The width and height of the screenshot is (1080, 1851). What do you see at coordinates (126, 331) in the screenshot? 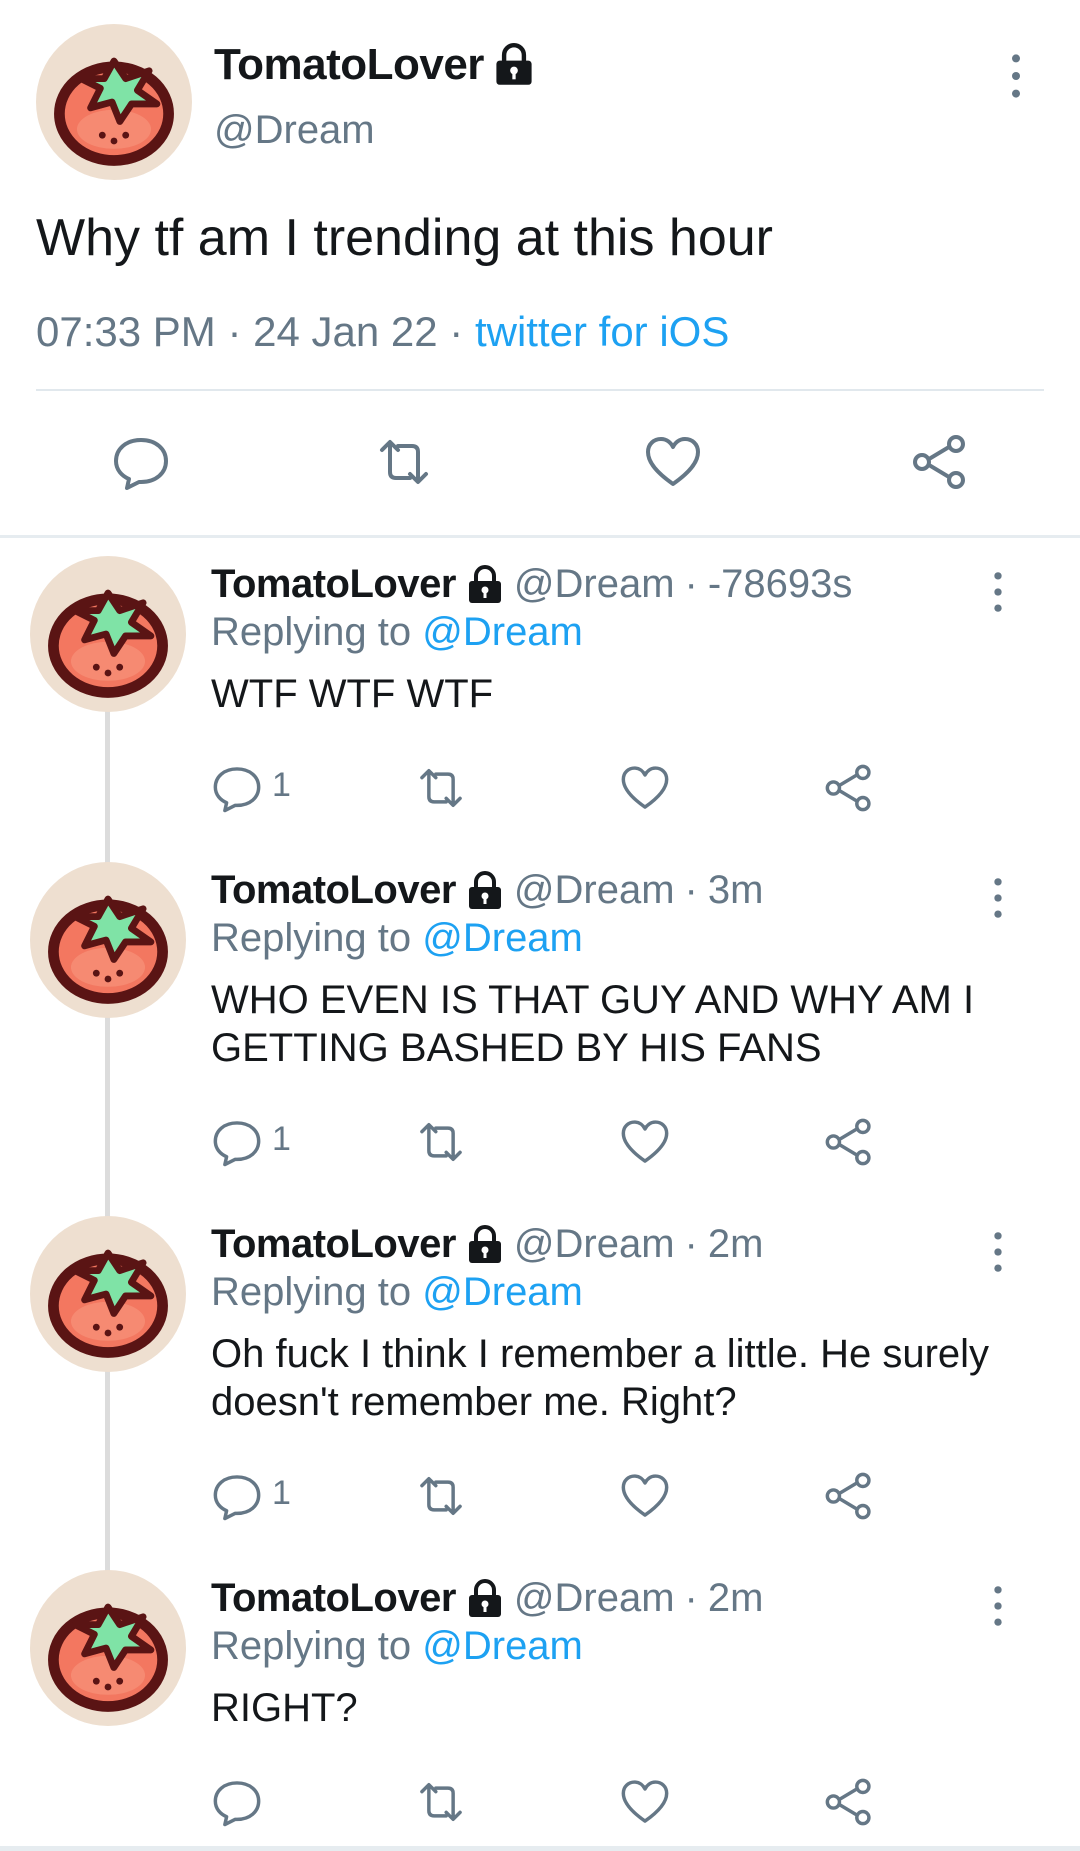
I see `tweet-time: 07:33 PM` at bounding box center [126, 331].